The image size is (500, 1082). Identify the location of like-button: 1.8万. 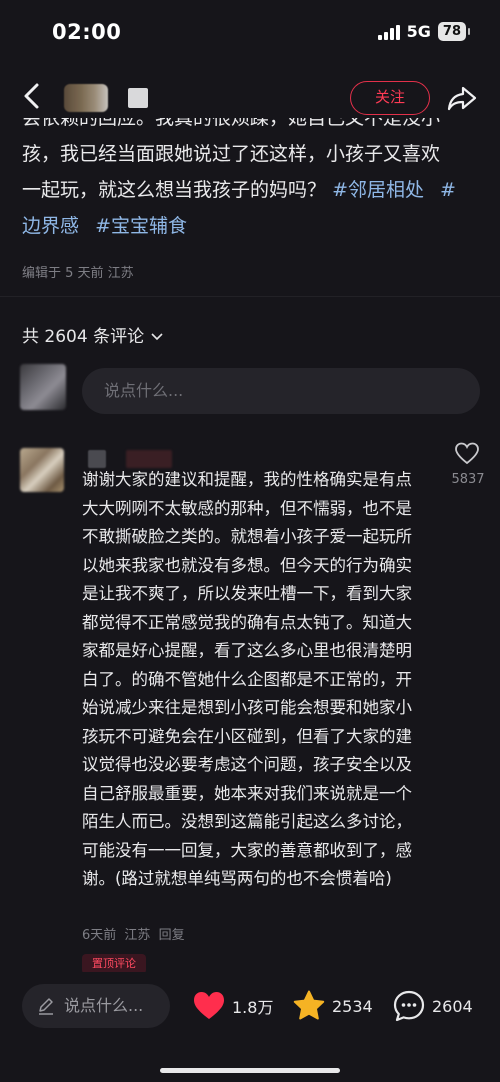
(232, 1006).